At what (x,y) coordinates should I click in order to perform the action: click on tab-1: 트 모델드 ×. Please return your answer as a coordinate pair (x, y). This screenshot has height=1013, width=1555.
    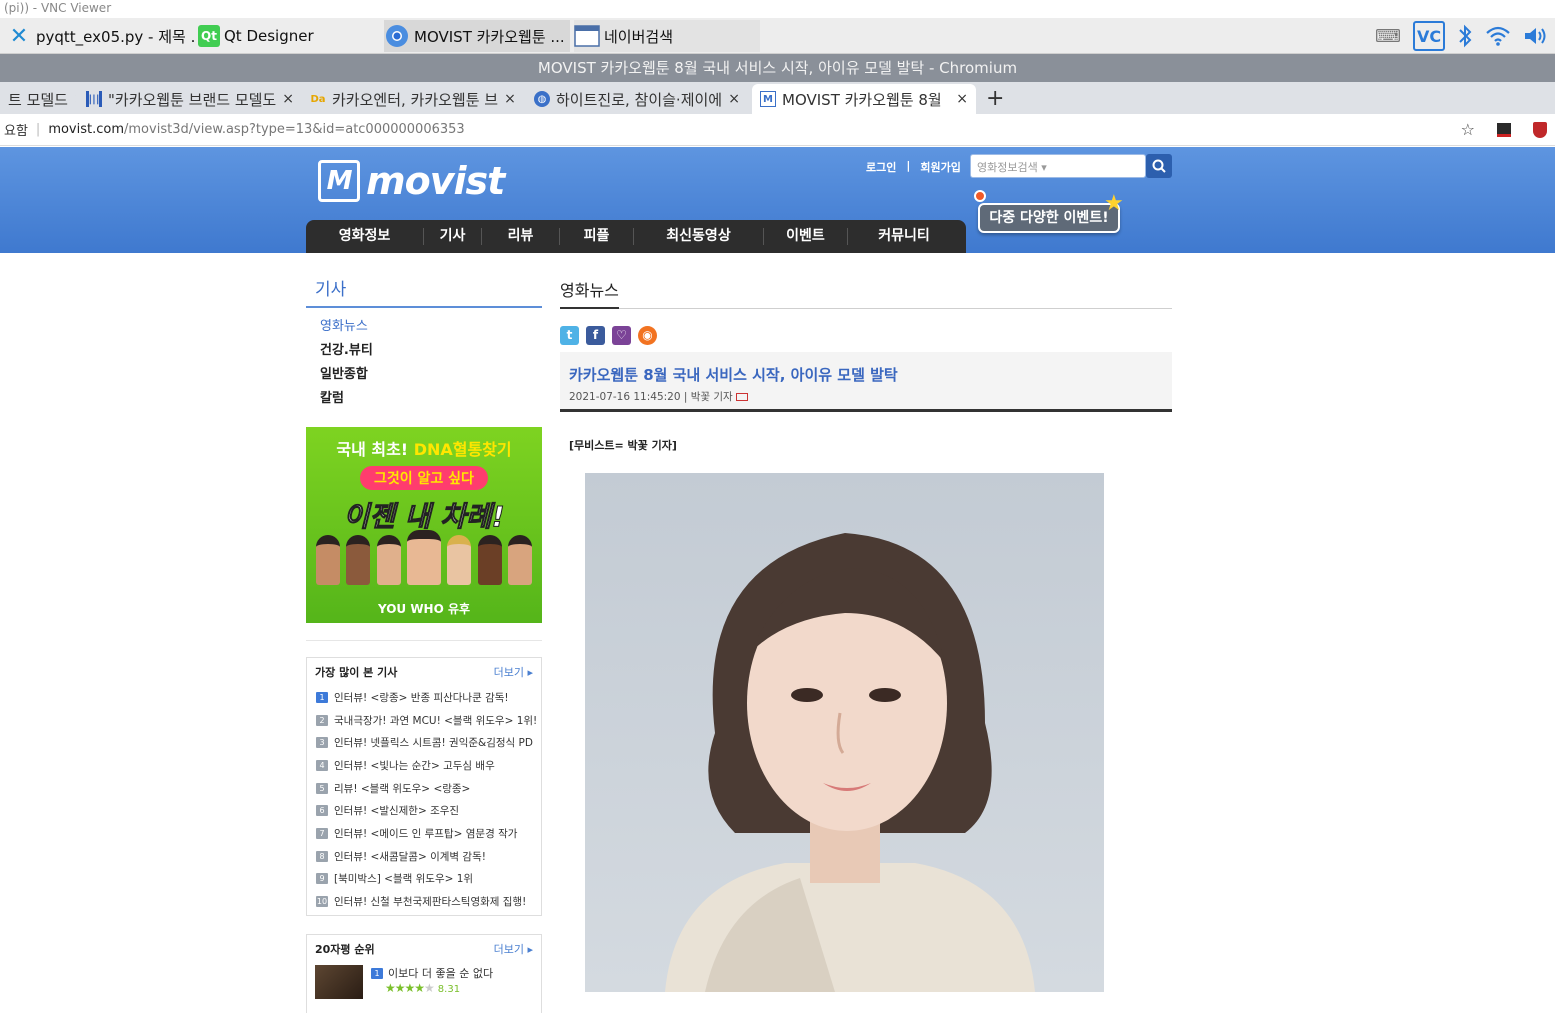
    Looking at the image, I should click on (38, 99).